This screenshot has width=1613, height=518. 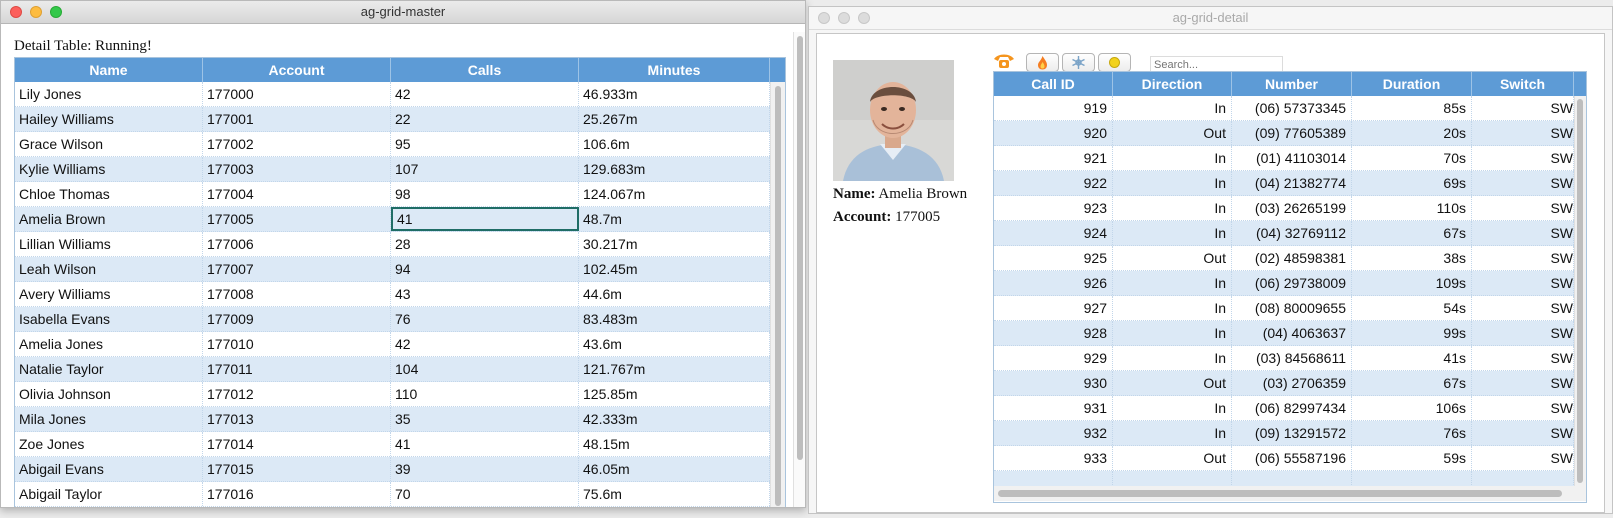 What do you see at coordinates (297, 394) in the screenshot?
I see `cell-account: 177012` at bounding box center [297, 394].